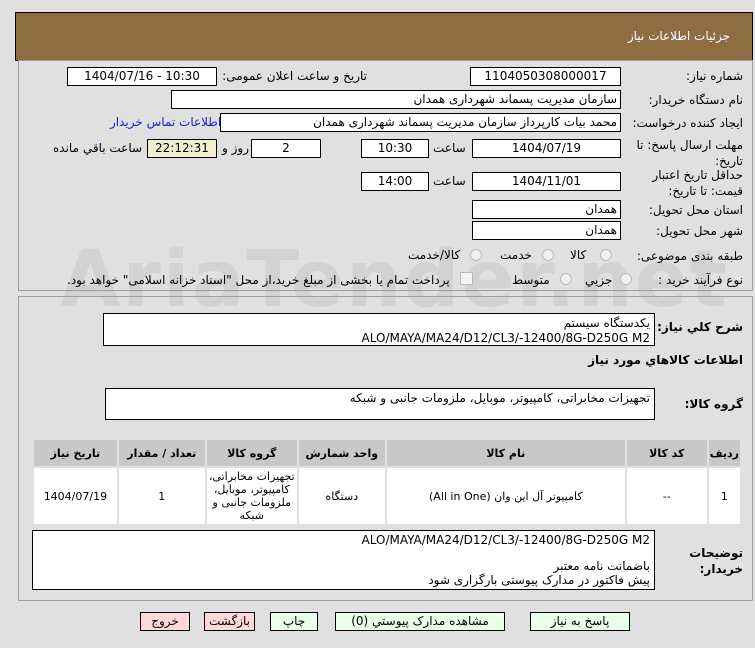  What do you see at coordinates (714, 76) in the screenshot?
I see `need-number-label: شماره نیاز:` at bounding box center [714, 76].